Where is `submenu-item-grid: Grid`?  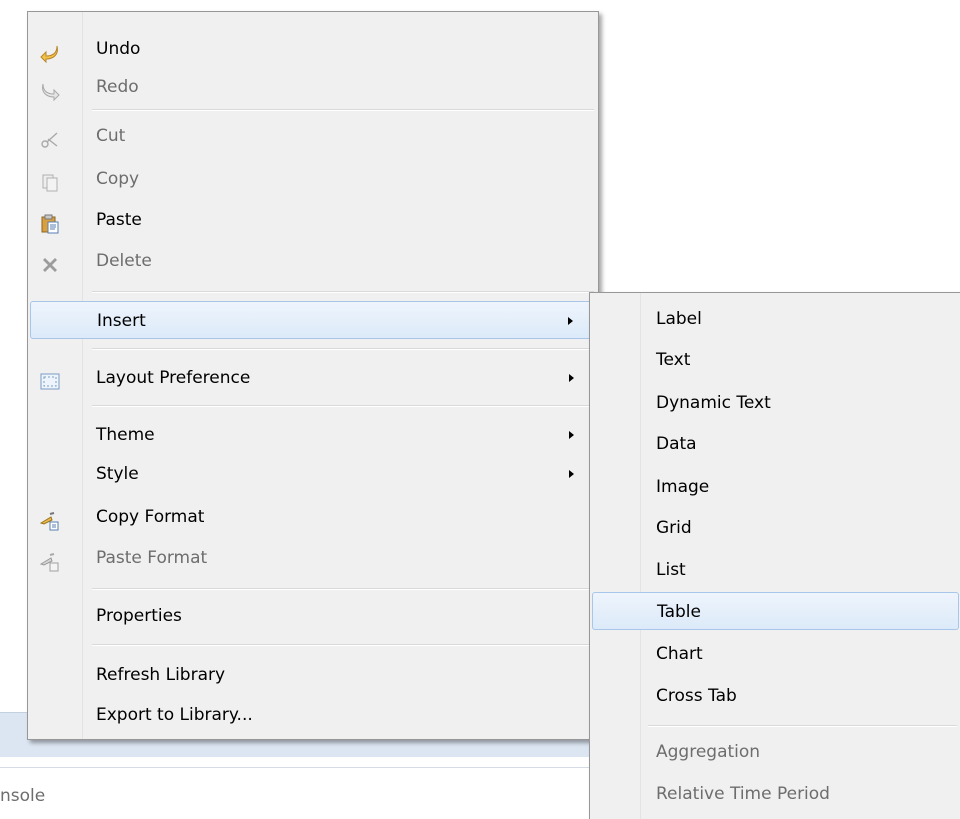 submenu-item-grid: Grid is located at coordinates (775, 528).